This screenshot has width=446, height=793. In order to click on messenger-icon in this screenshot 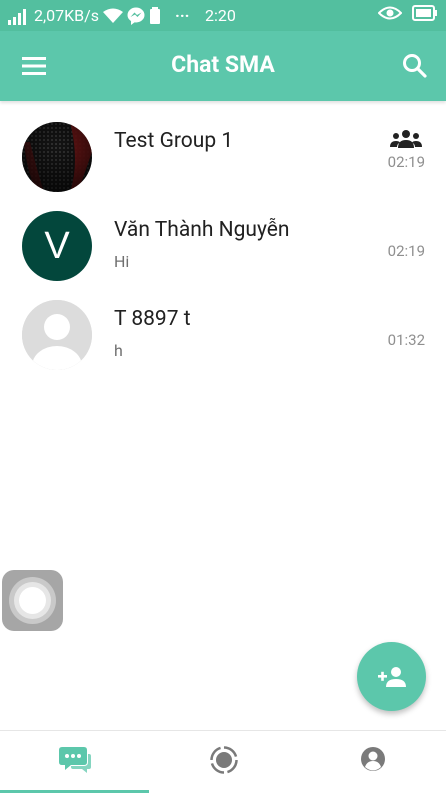, I will do `click(136, 16)`.